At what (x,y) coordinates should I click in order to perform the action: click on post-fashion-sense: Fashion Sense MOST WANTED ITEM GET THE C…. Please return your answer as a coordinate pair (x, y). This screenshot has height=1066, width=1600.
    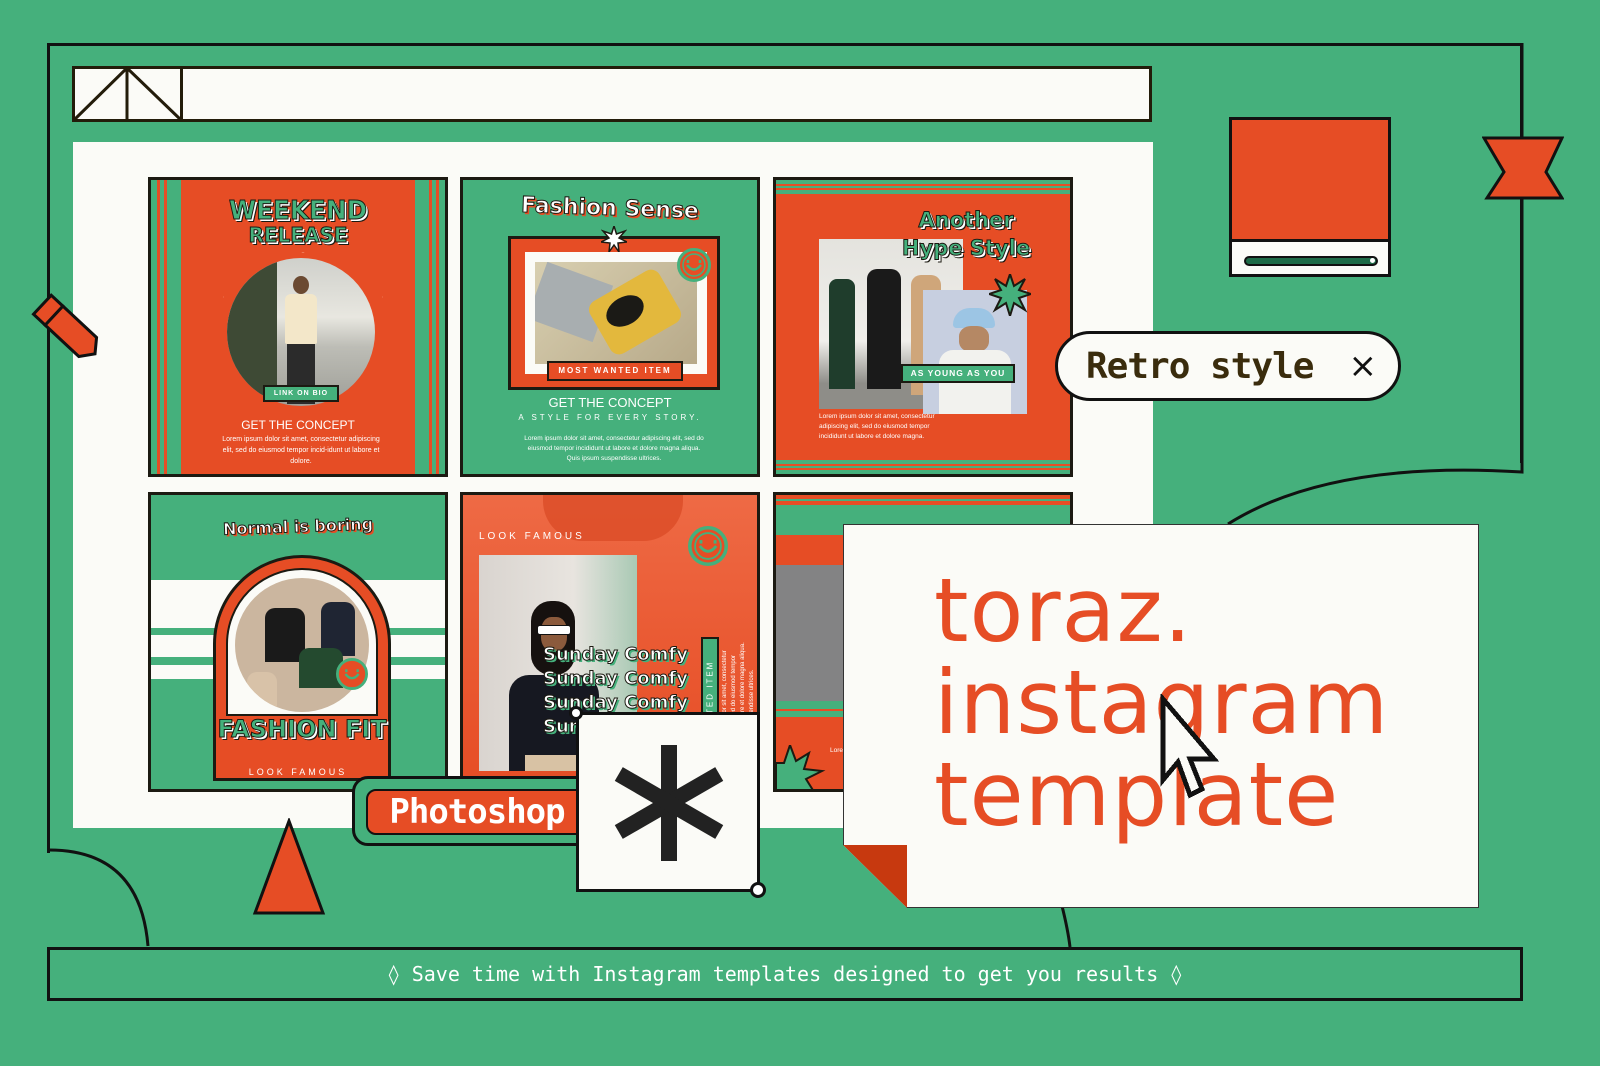
    Looking at the image, I should click on (610, 327).